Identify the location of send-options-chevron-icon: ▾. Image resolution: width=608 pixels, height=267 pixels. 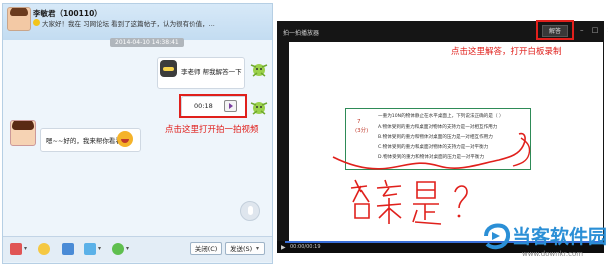
(257, 248).